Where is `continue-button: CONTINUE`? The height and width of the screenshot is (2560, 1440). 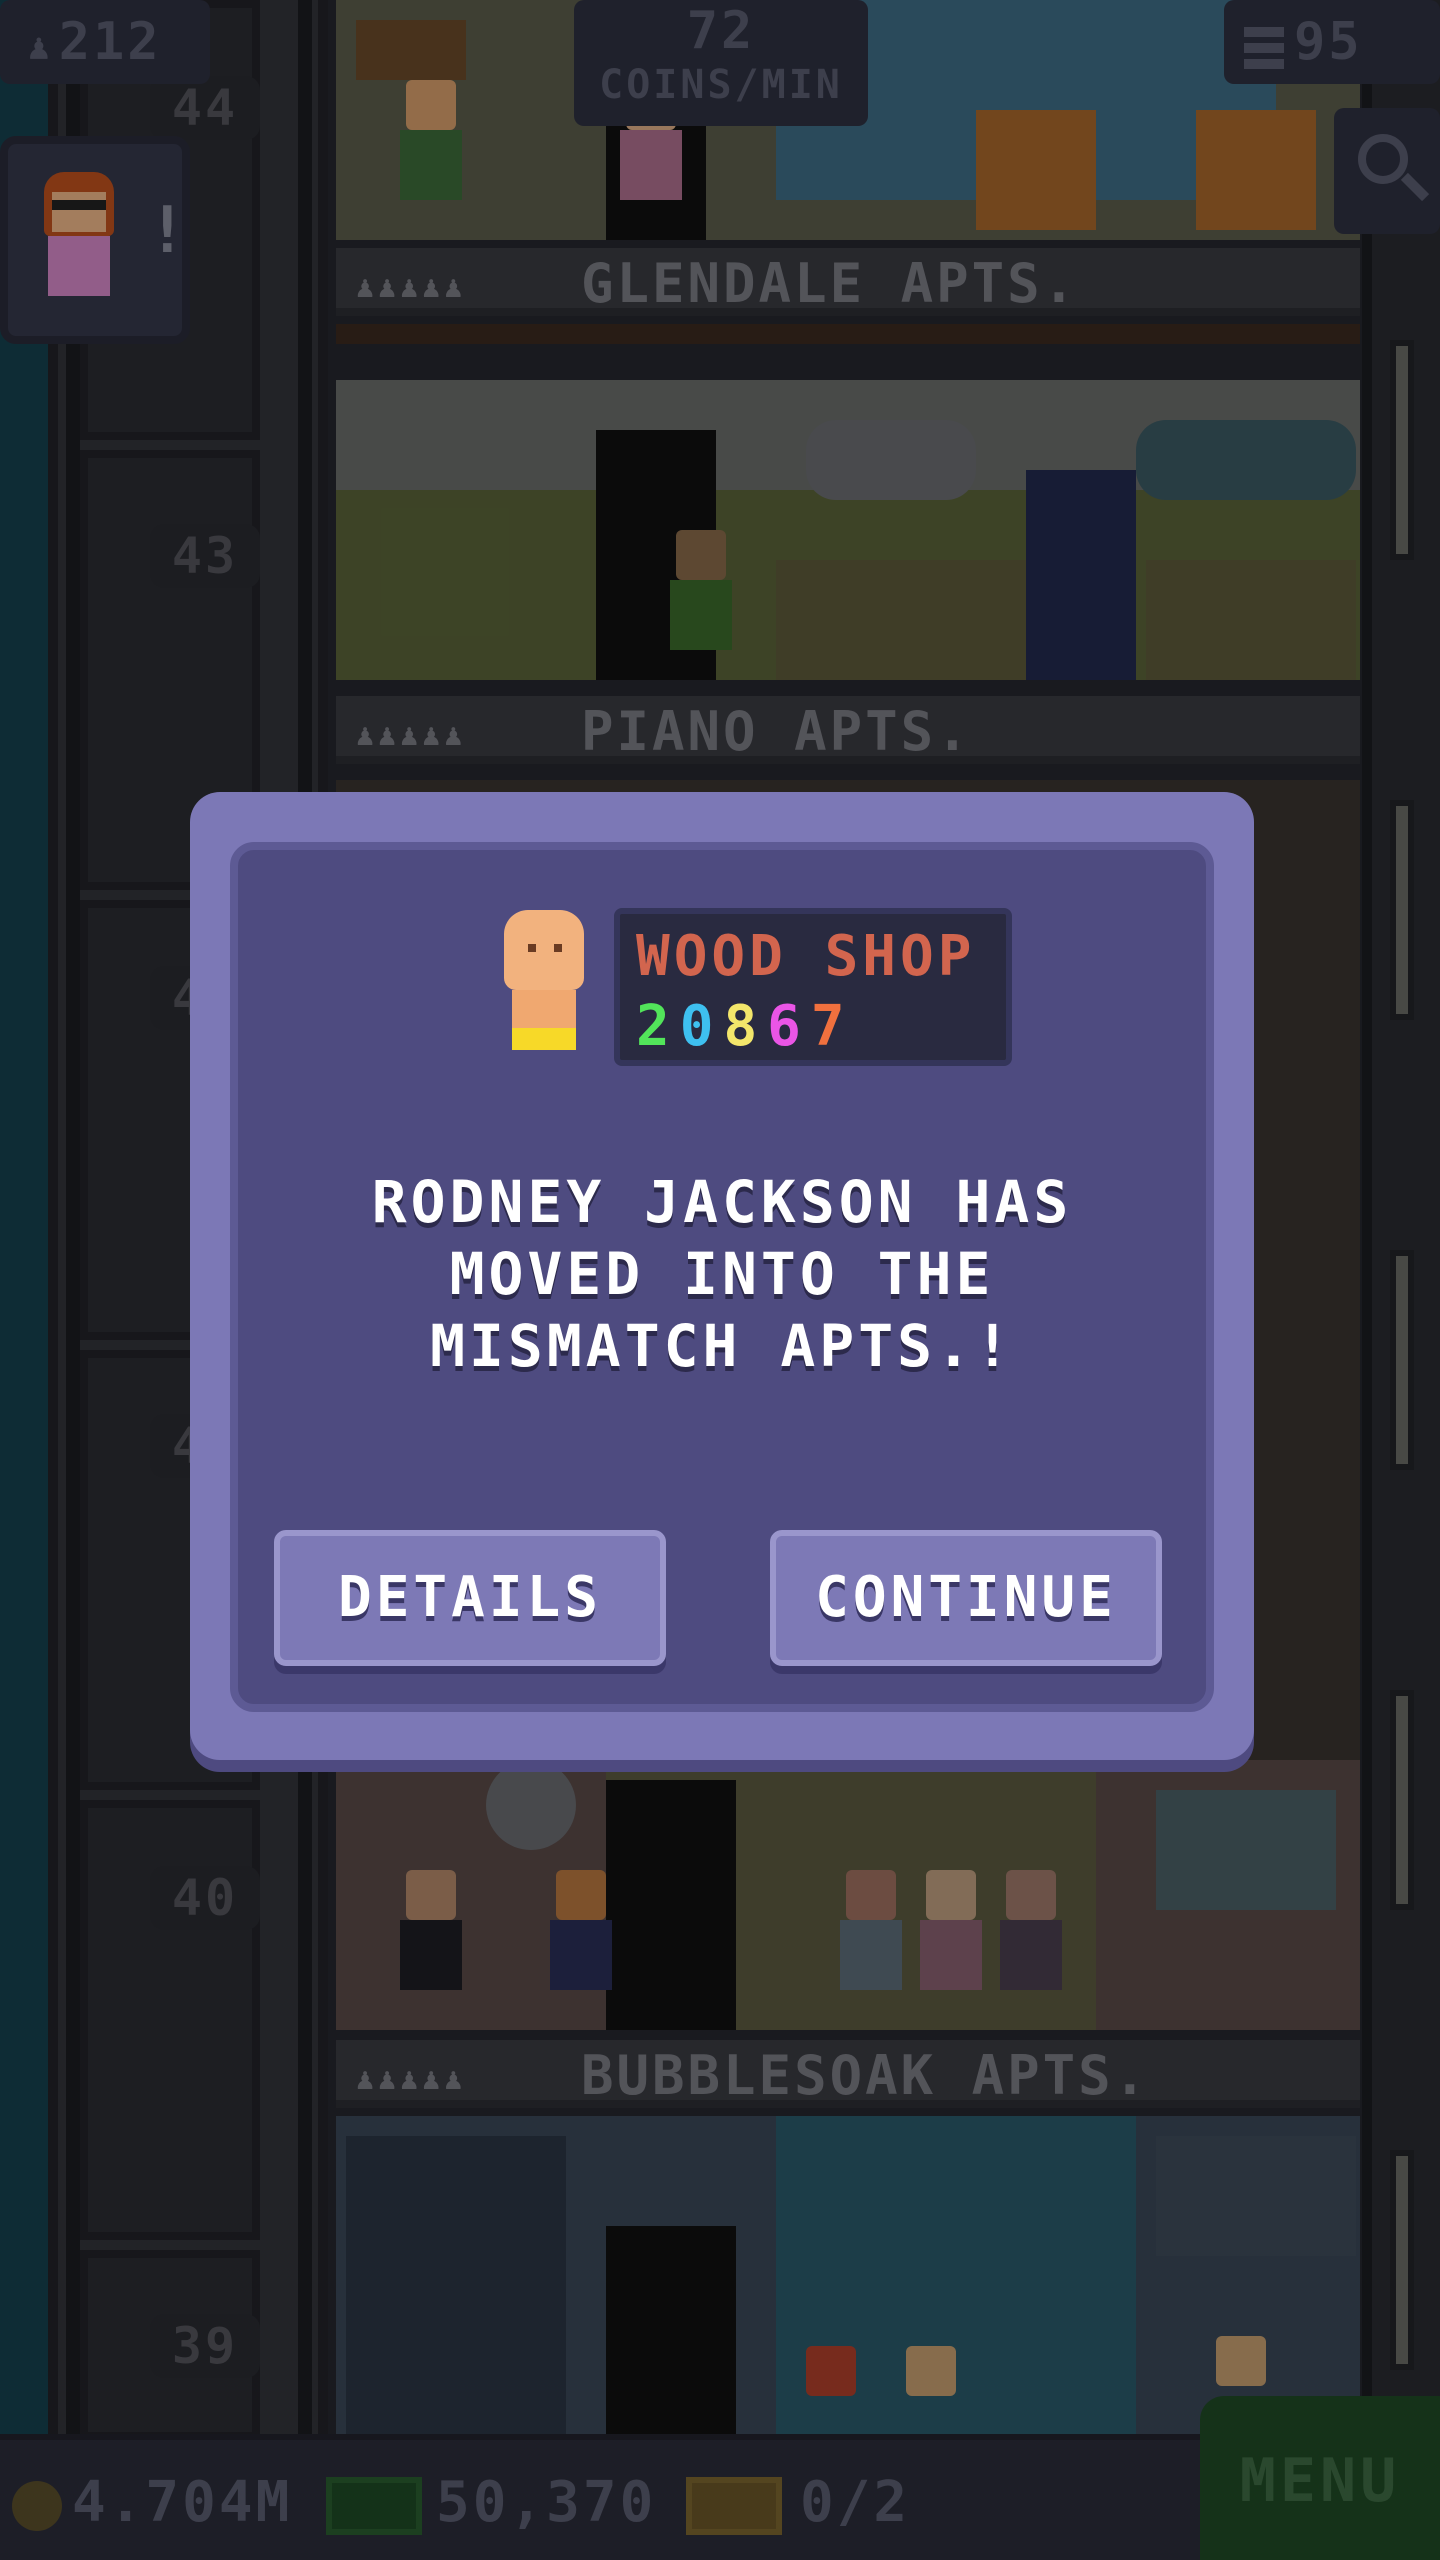
continue-button: CONTINUE is located at coordinates (966, 1598).